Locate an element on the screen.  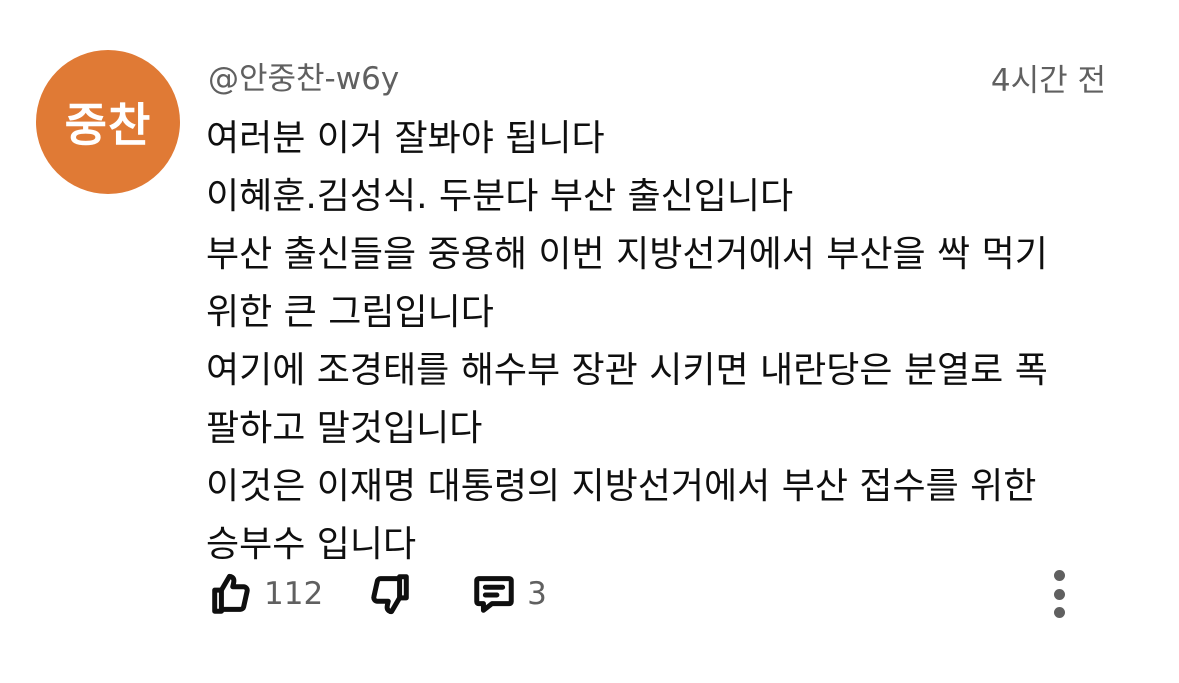
comment-line: 이혜훈.김성식. 두분다 부산 출신입니다 is located at coordinates (500, 196).